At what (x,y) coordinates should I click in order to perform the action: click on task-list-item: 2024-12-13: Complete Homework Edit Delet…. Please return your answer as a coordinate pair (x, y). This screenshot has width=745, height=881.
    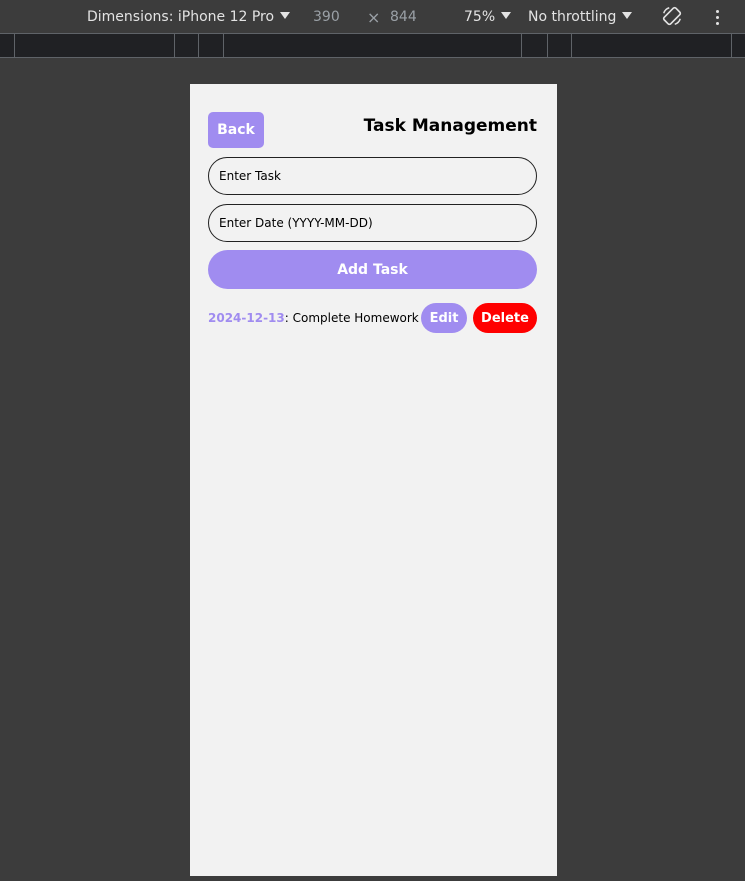
    Looking at the image, I should click on (372, 318).